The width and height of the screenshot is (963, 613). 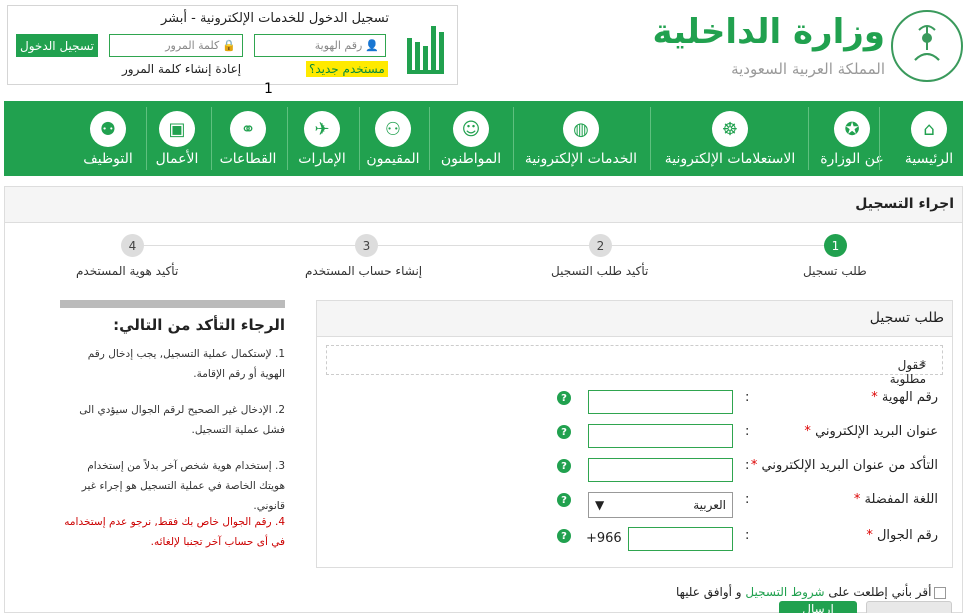 What do you see at coordinates (192, 45) in the screenshot?
I see `password-placeholder: كلمة المرور` at bounding box center [192, 45].